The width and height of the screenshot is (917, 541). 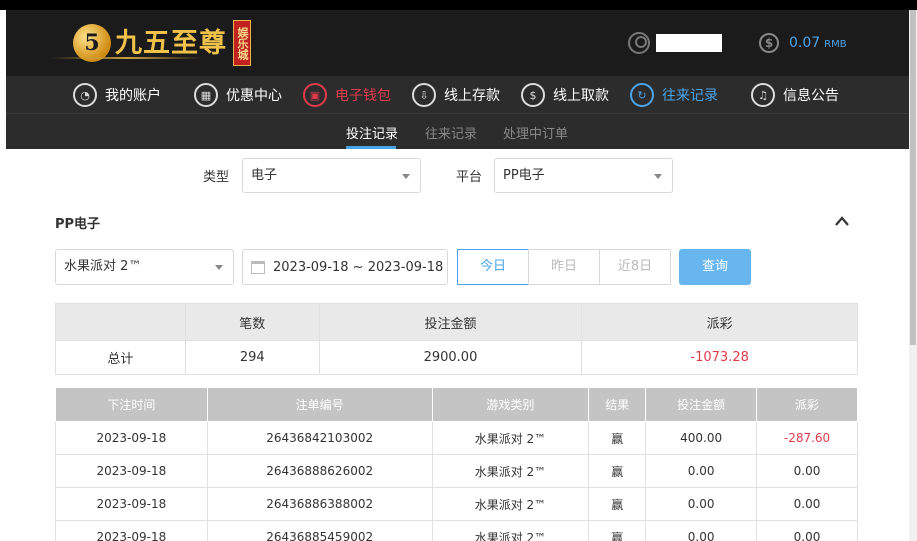 I want to click on header-bet-time: 下注时间, so click(x=131, y=404).